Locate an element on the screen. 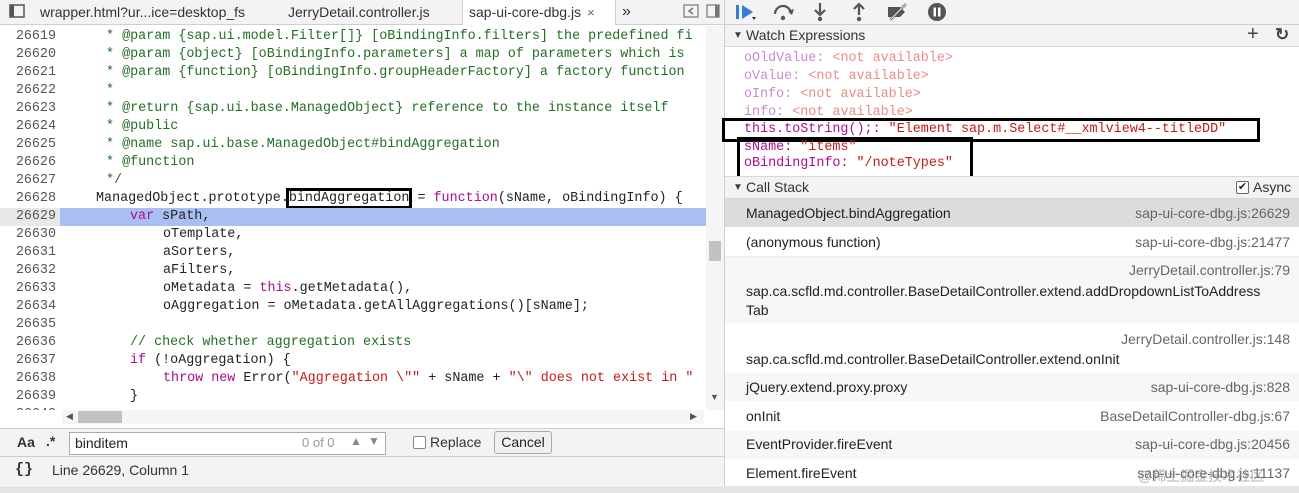 This screenshot has width=1299, height=493. line-number: 26635 is located at coordinates (30, 325).